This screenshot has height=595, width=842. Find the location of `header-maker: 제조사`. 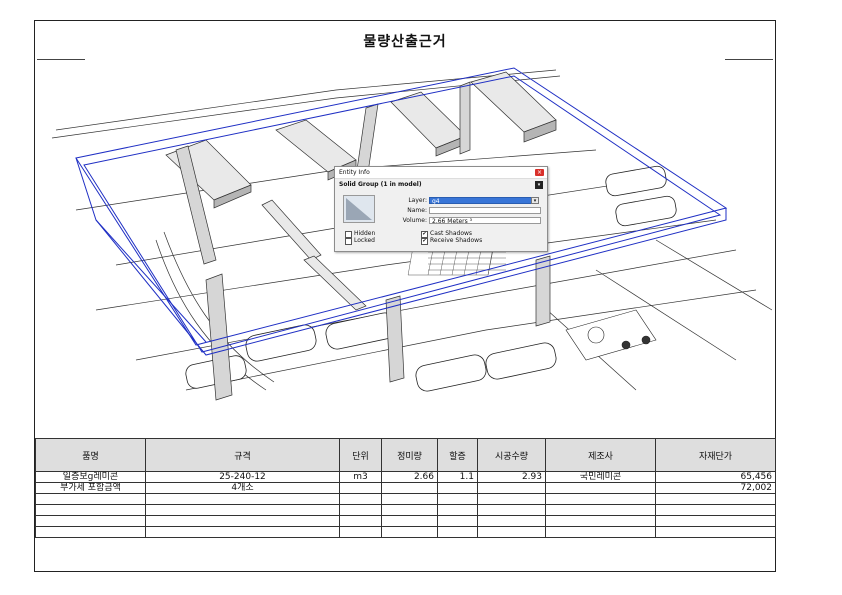

header-maker: 제조사 is located at coordinates (600, 455).